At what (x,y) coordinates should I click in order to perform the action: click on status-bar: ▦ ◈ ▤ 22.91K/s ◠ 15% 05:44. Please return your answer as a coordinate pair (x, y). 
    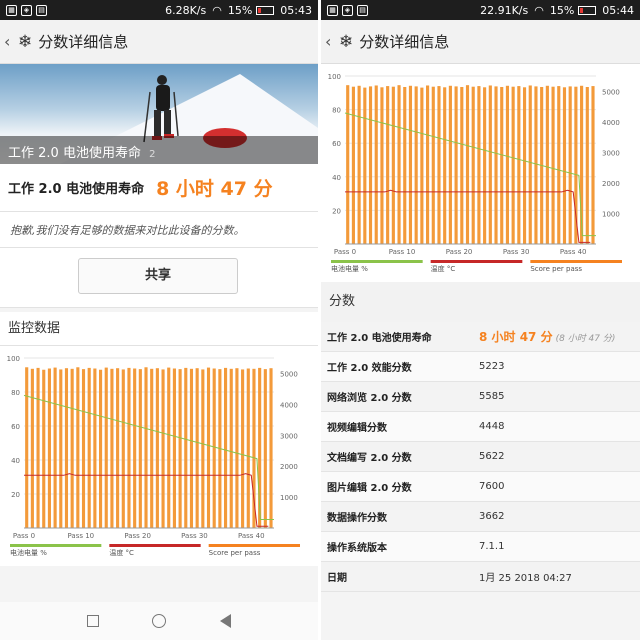
    Looking at the image, I should click on (480, 10).